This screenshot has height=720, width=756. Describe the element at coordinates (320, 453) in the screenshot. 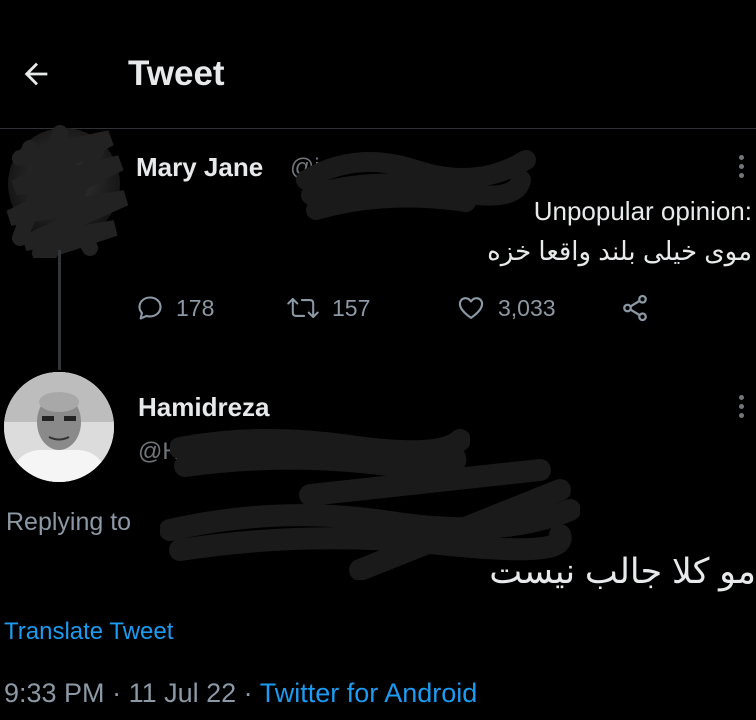

I see `redaction-scribble-reply-handle` at that location.